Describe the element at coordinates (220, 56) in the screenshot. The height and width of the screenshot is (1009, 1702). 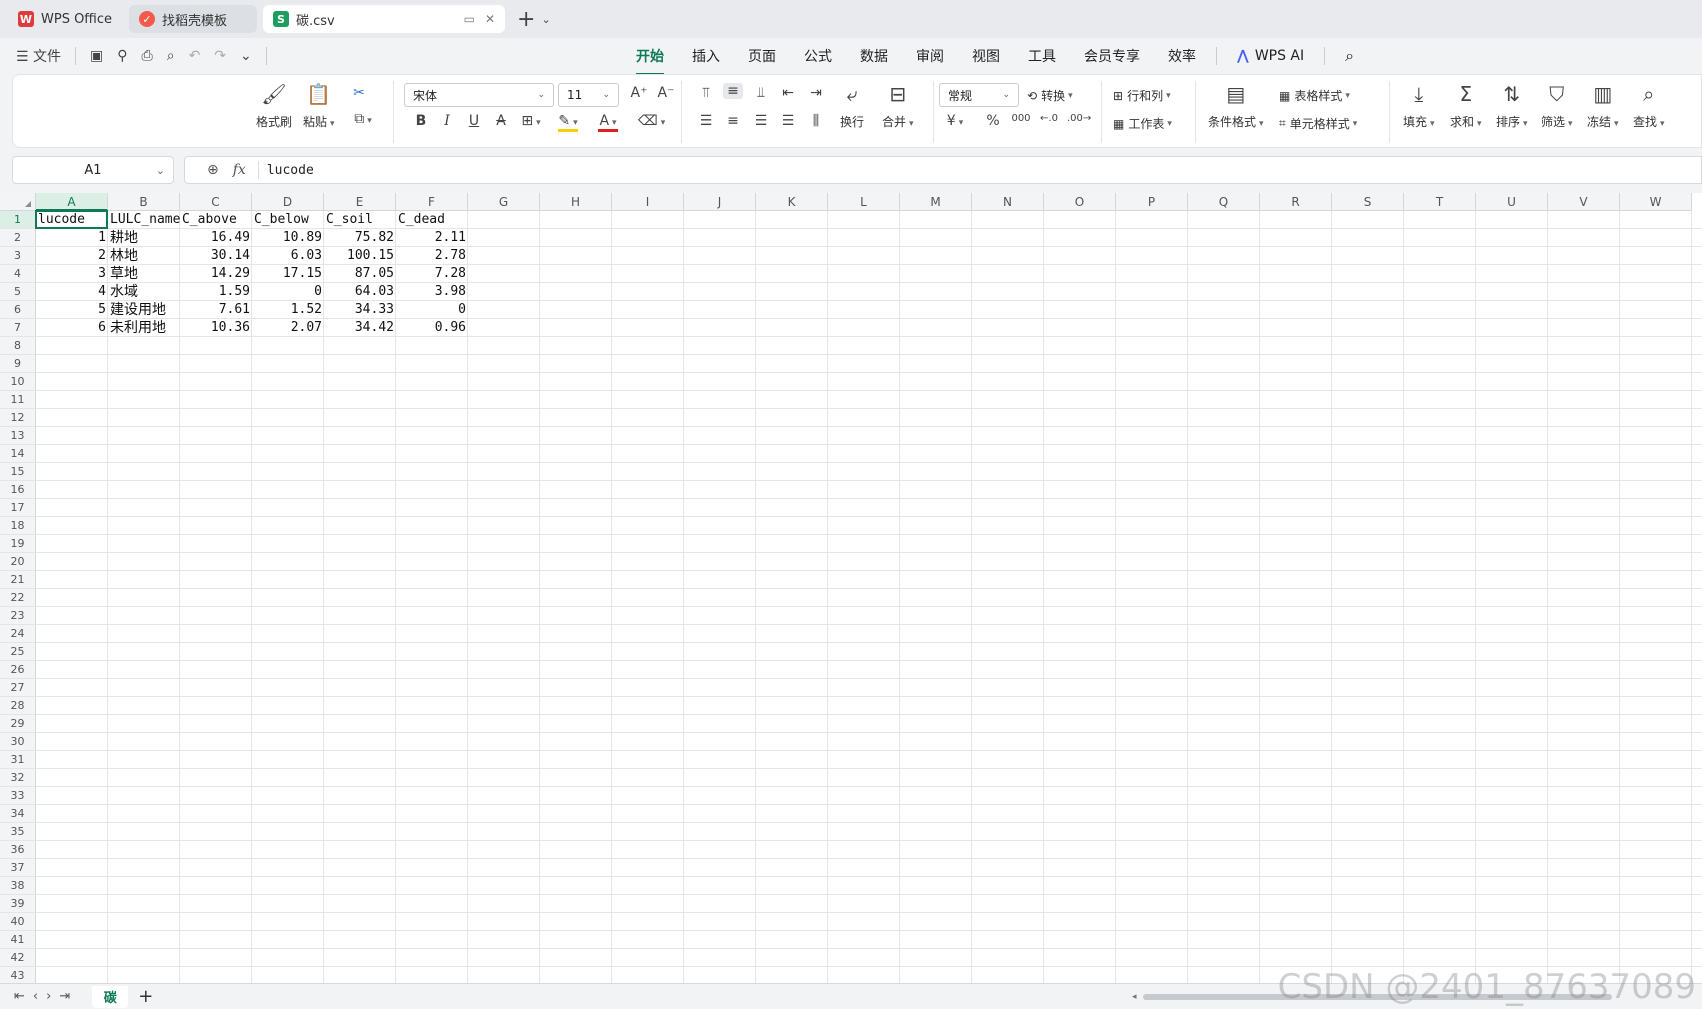
I see `redo-icon: ↷` at that location.